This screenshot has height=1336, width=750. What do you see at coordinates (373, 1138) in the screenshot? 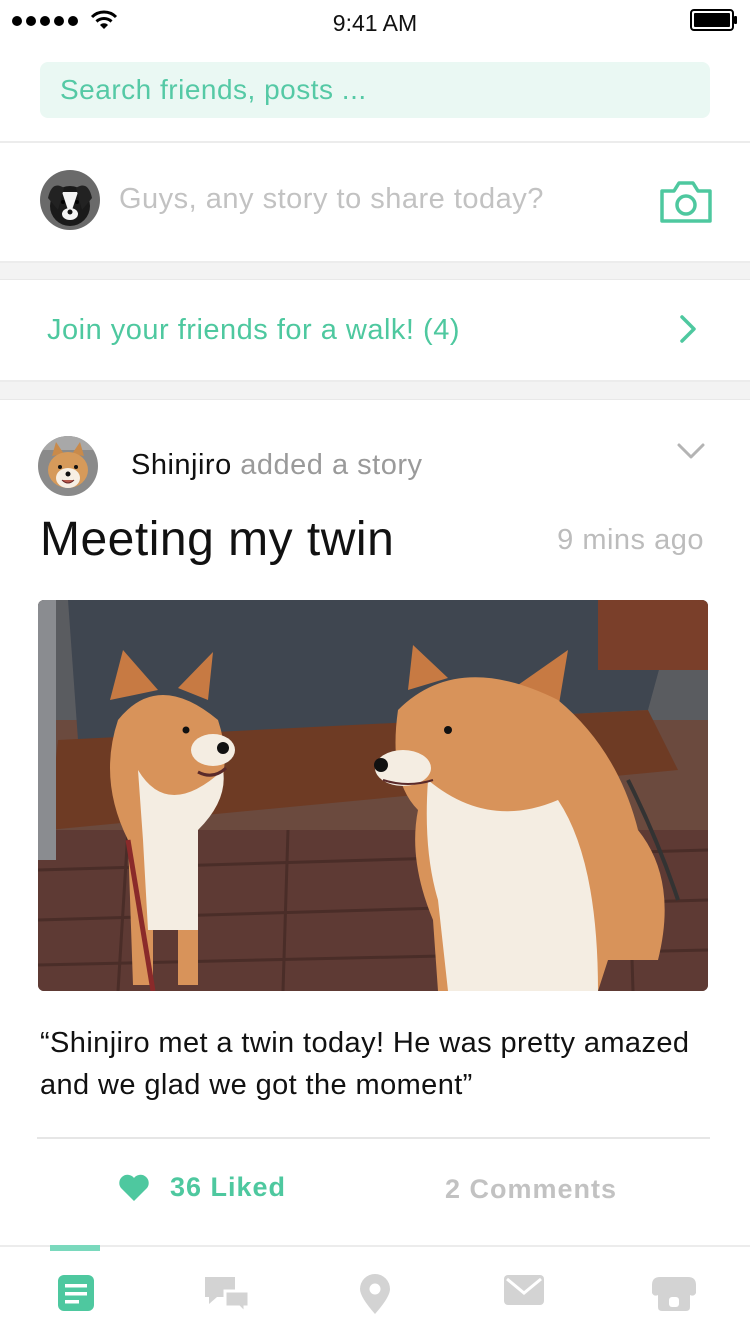
I see `post-divider` at bounding box center [373, 1138].